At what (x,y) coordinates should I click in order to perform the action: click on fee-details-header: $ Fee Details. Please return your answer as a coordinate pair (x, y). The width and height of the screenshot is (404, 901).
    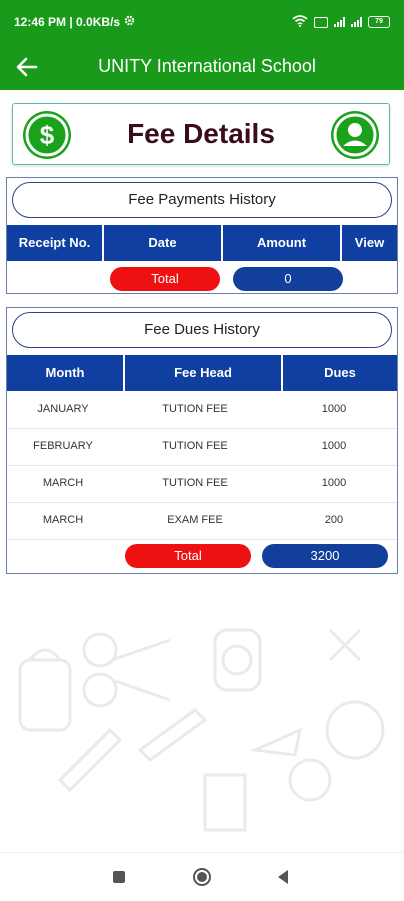
    Looking at the image, I should click on (201, 134).